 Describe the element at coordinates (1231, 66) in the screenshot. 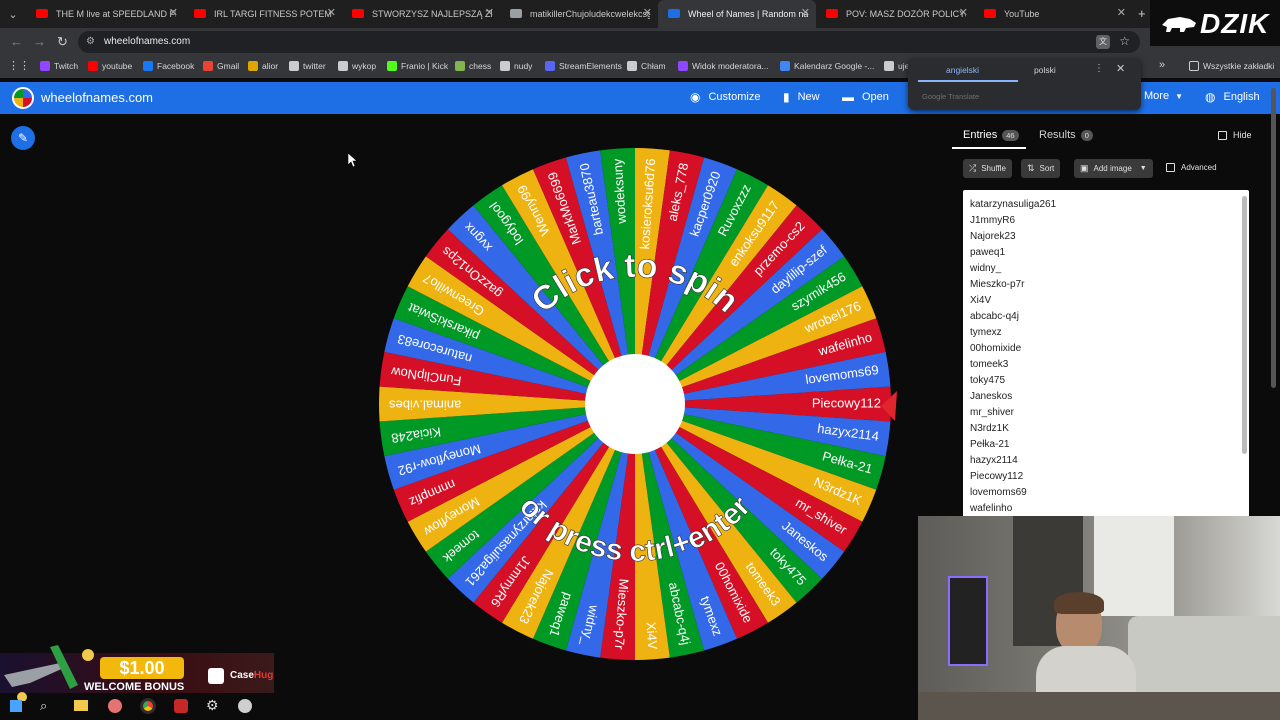

I see `all-bookmarks-folder: Wszystkie zakładki` at that location.